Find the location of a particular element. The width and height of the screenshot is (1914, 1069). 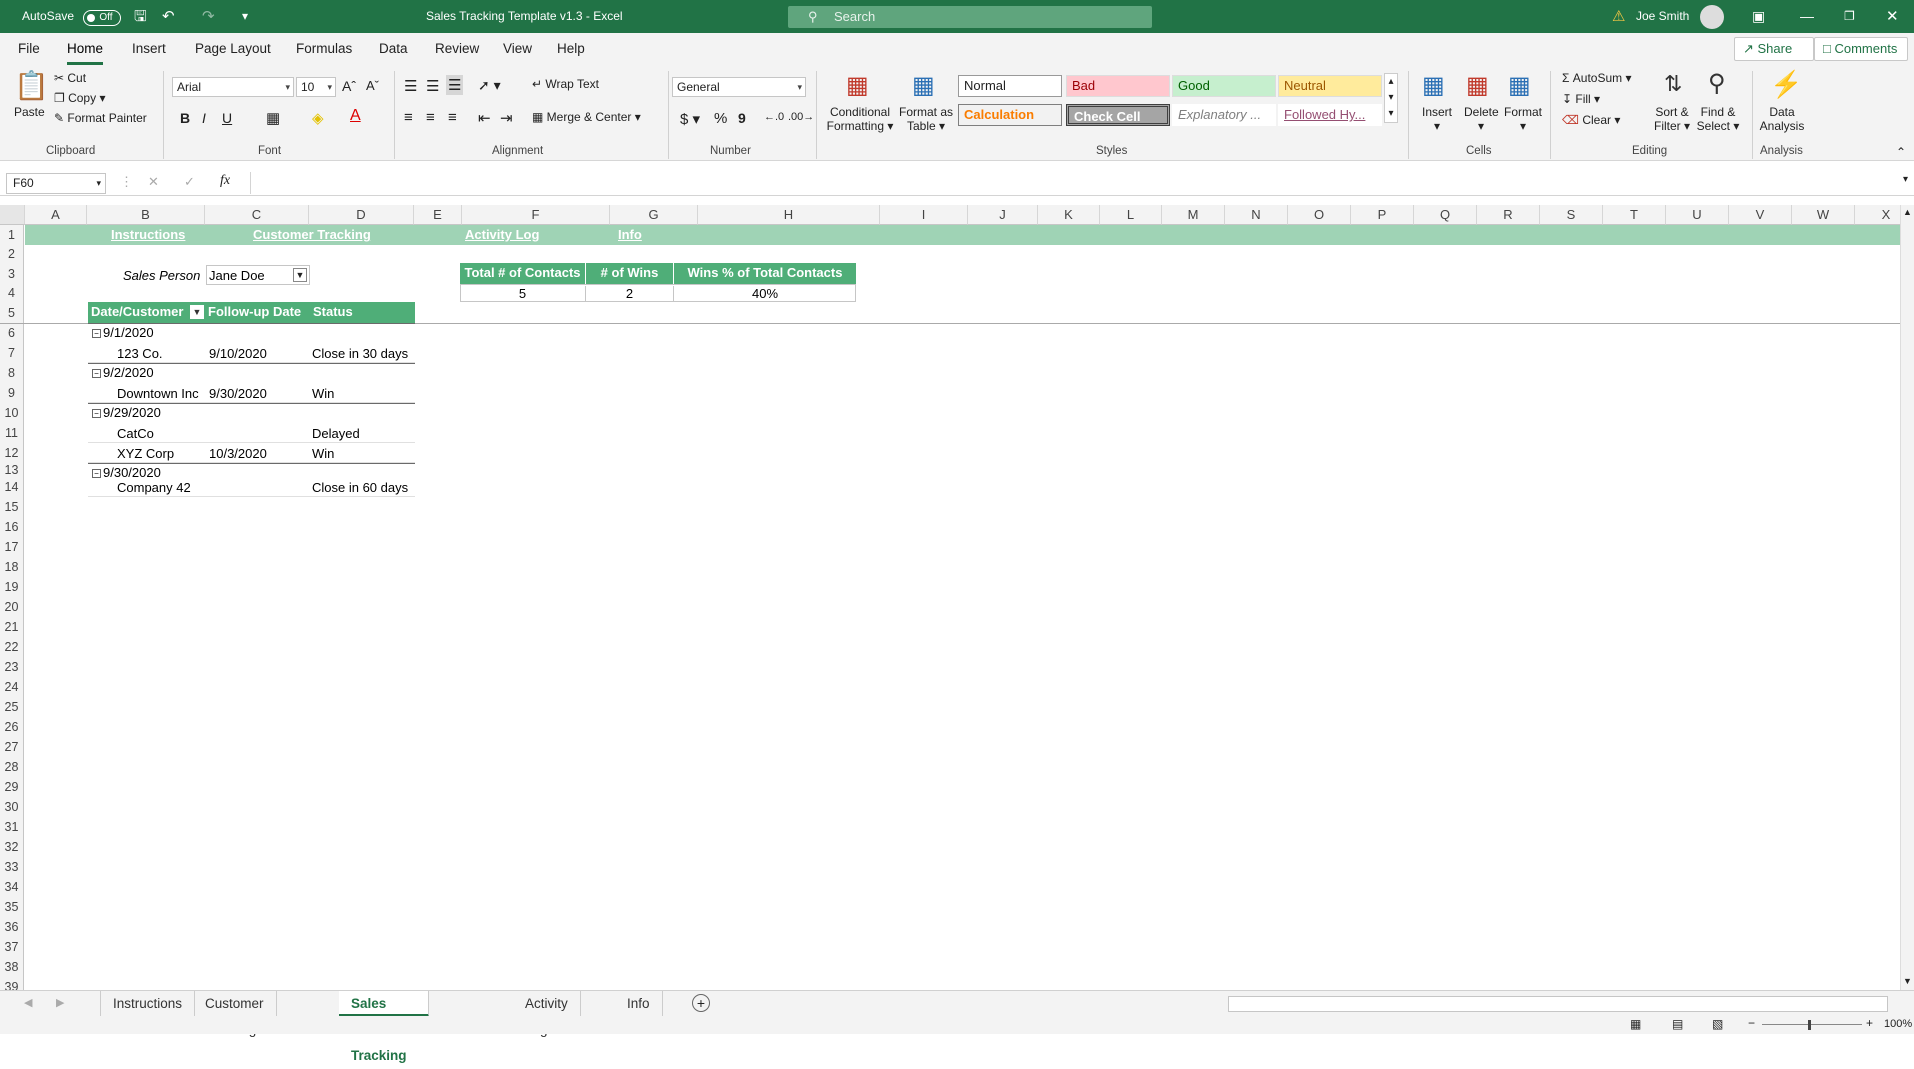

column-header-o: O is located at coordinates (1319, 215).